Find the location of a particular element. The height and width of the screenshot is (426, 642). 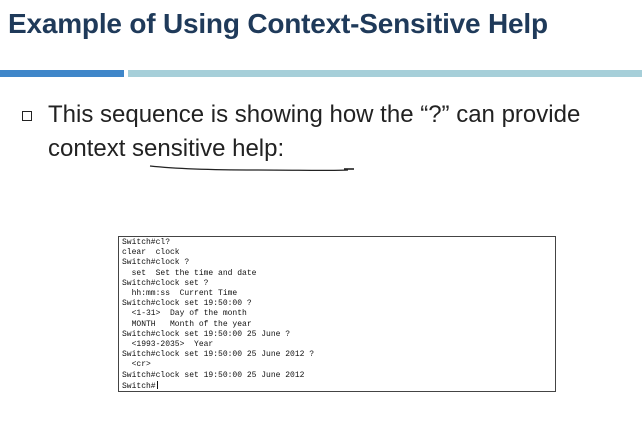

terminal-line: Switch#clock ? is located at coordinates (156, 263).